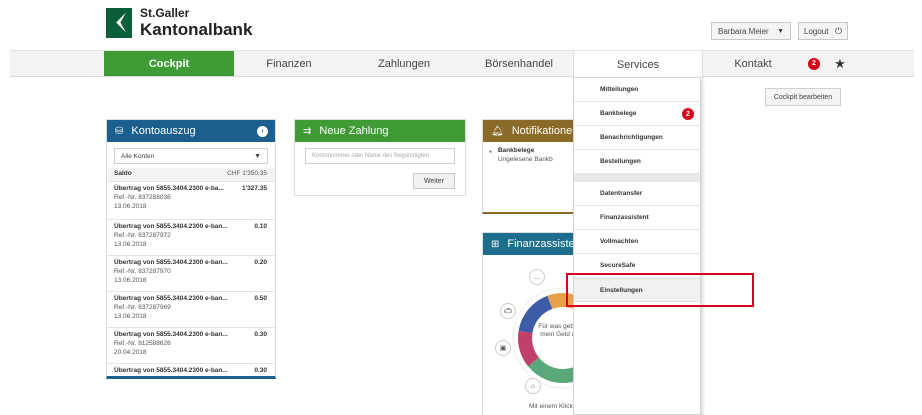 Image resolution: width=922 pixels, height=415 pixels. What do you see at coordinates (541, 244) in the screenshot?
I see `finanzassistent-title: Finanzassiste` at bounding box center [541, 244].